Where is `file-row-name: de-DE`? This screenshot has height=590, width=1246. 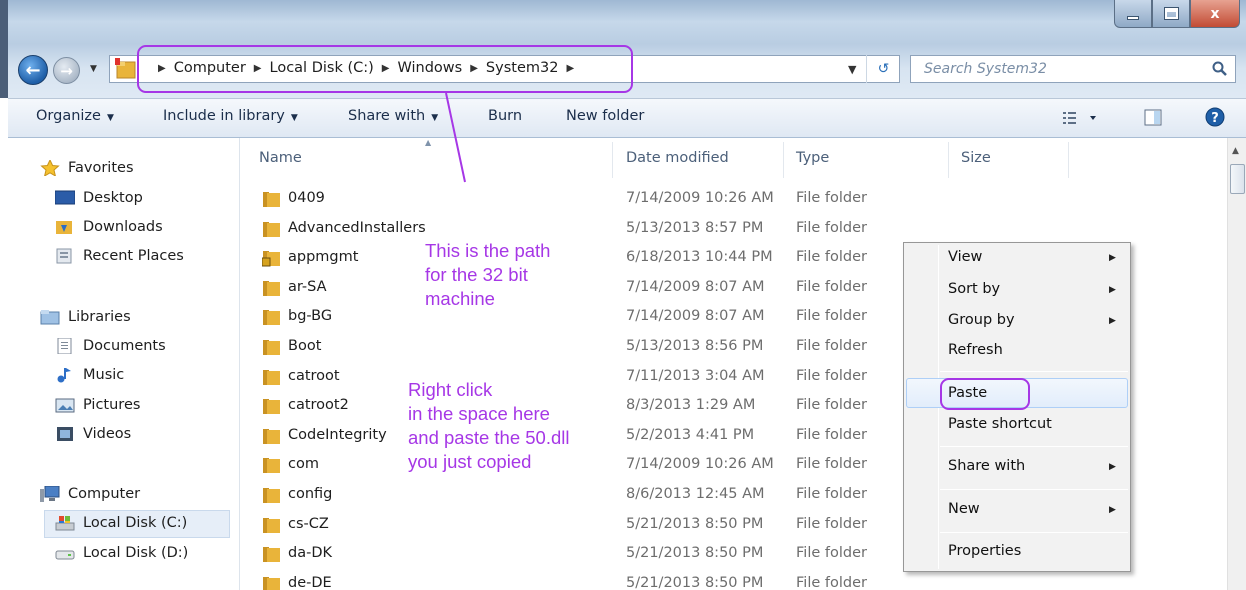 file-row-name: de-DE is located at coordinates (310, 582).